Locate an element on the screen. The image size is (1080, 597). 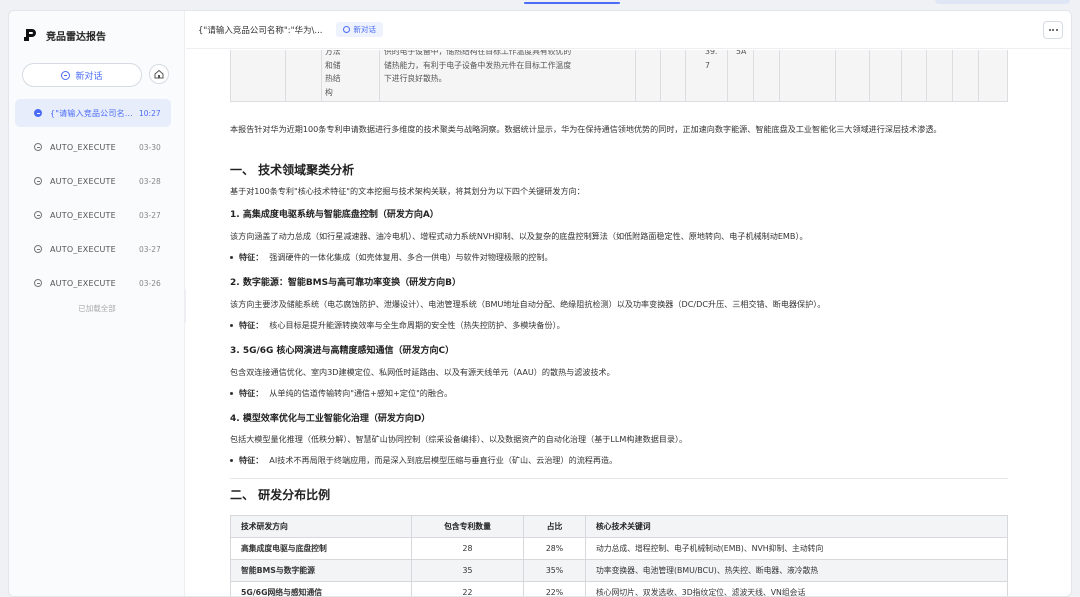
new-chat-button: 新对话 is located at coordinates (82, 75).